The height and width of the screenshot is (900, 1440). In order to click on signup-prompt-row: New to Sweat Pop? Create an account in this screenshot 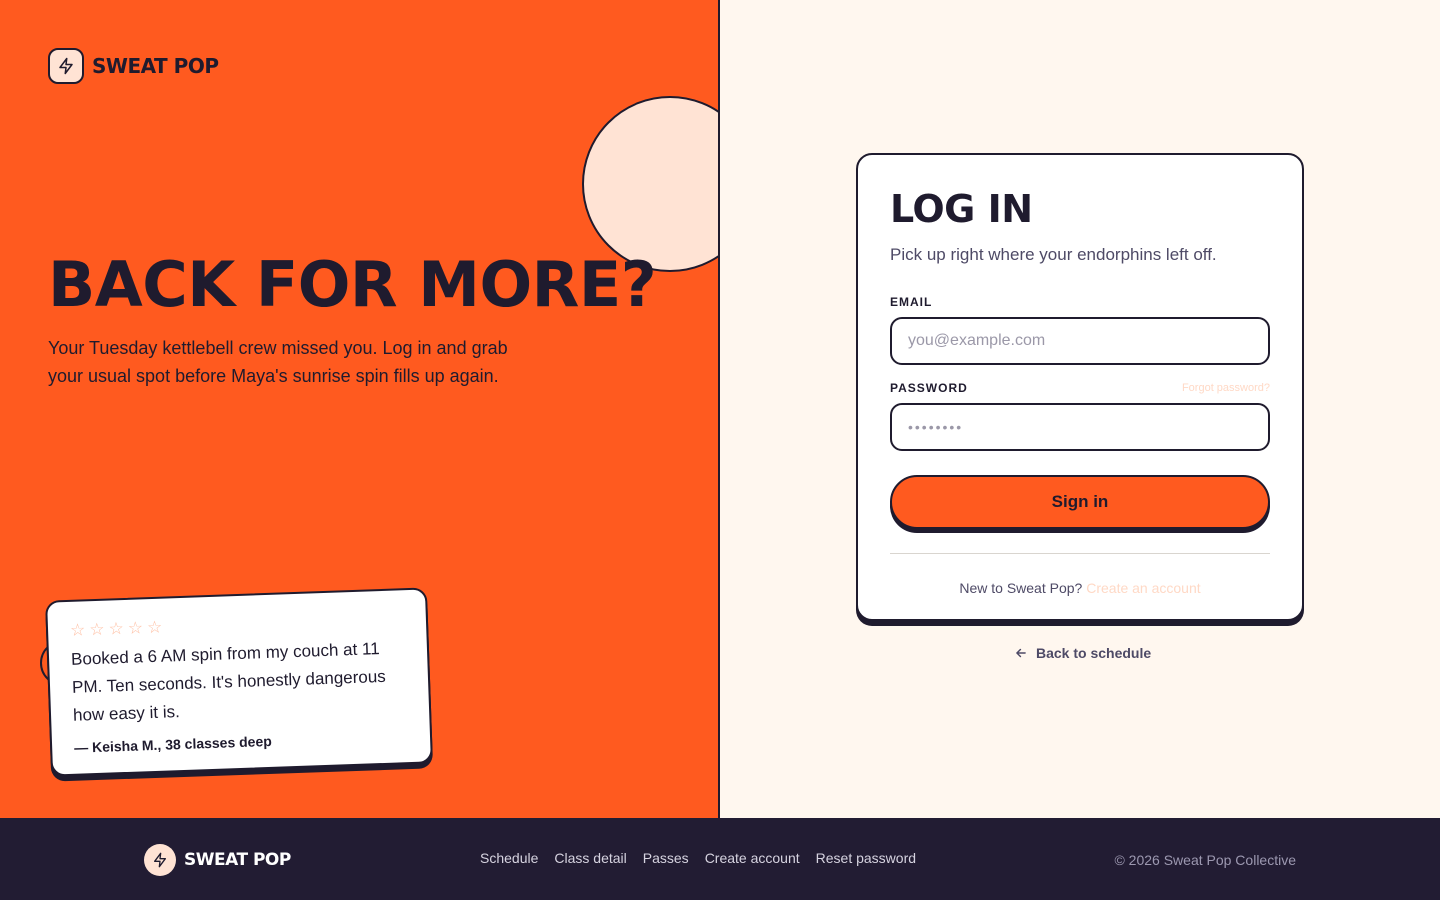, I will do `click(1080, 588)`.